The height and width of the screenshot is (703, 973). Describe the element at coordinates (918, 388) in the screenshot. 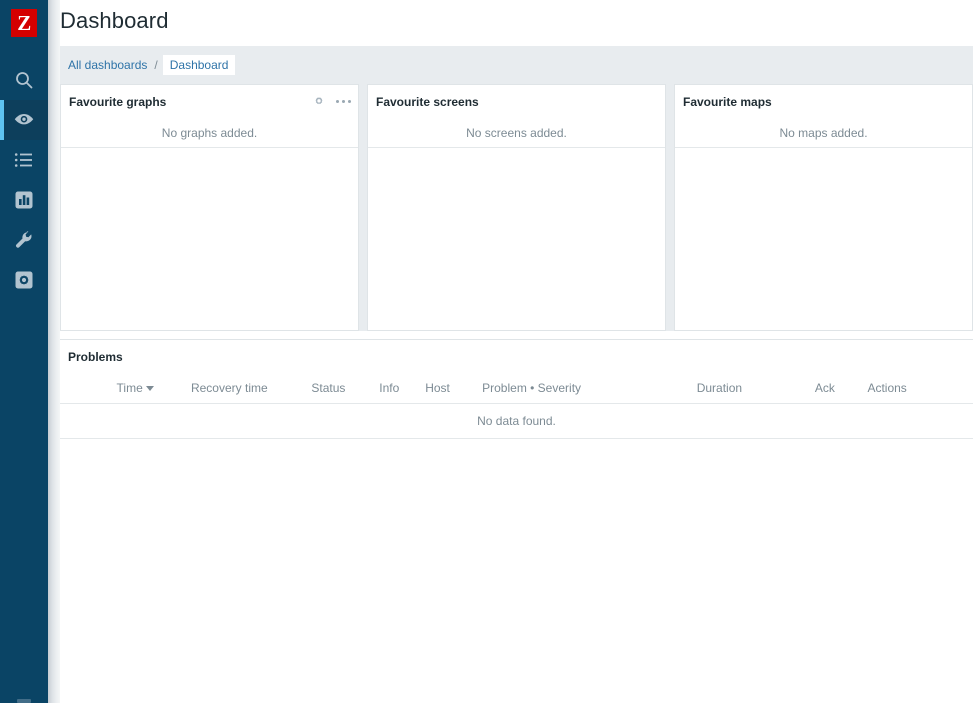

I see `col-actions: Actions` at that location.